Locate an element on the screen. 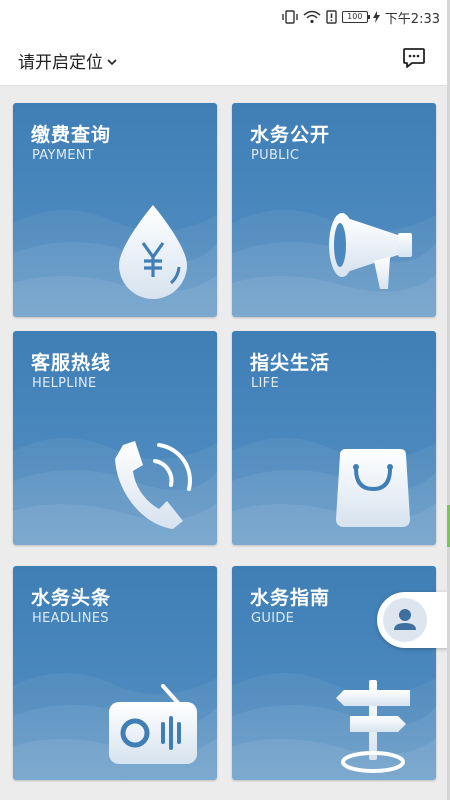 This screenshot has height=800, width=450. tile-subtitle: LIFE is located at coordinates (265, 383).